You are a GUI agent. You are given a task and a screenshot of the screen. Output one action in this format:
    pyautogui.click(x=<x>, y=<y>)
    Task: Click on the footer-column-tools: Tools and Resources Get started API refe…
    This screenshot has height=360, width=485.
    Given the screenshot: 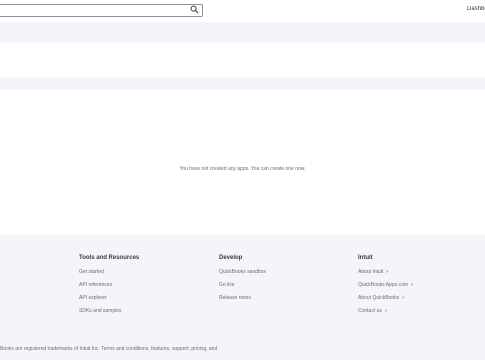 What is the action you would take?
    pyautogui.click(x=109, y=288)
    